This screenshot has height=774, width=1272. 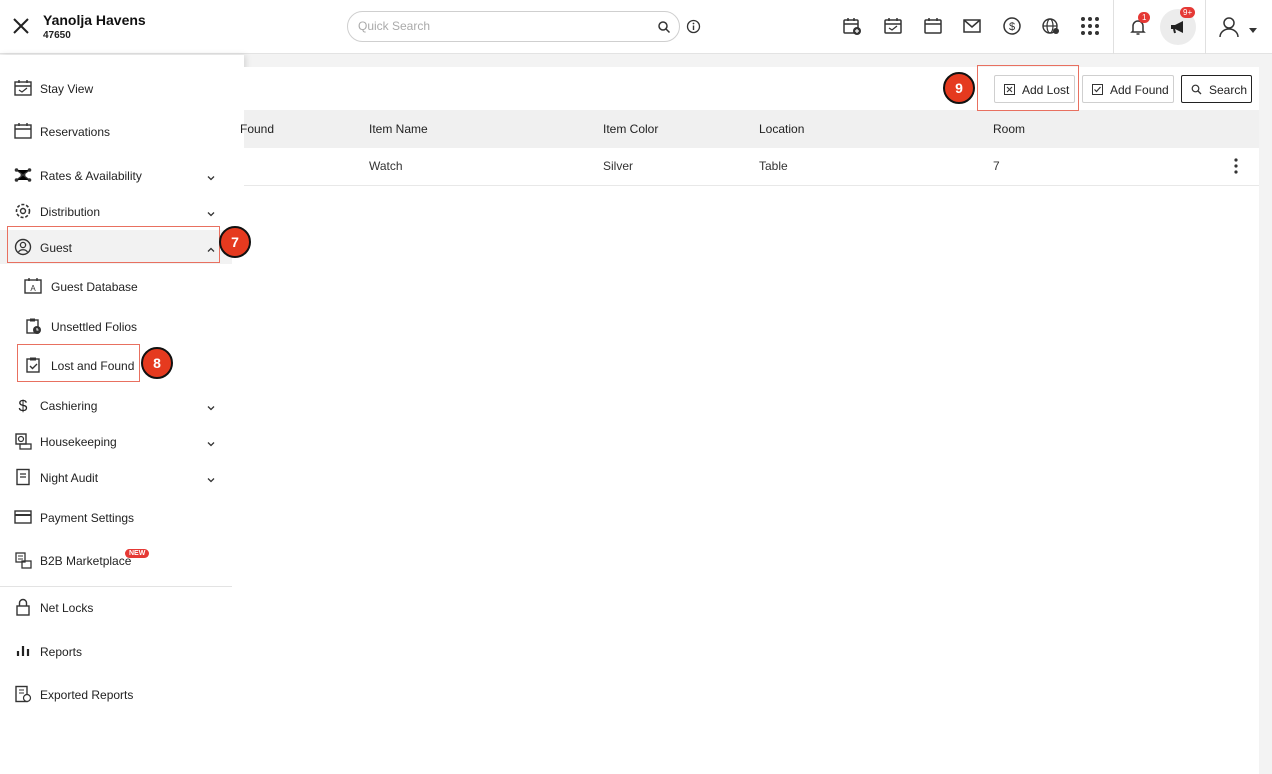 What do you see at coordinates (86, 561) in the screenshot?
I see `sidebar-item-label: B2B Marketplace` at bounding box center [86, 561].